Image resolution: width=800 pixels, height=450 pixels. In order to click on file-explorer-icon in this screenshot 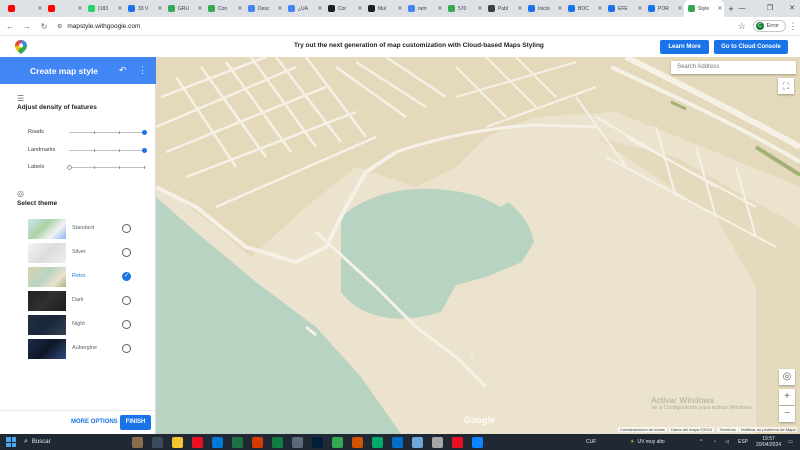, I will do `click(177, 442)`.